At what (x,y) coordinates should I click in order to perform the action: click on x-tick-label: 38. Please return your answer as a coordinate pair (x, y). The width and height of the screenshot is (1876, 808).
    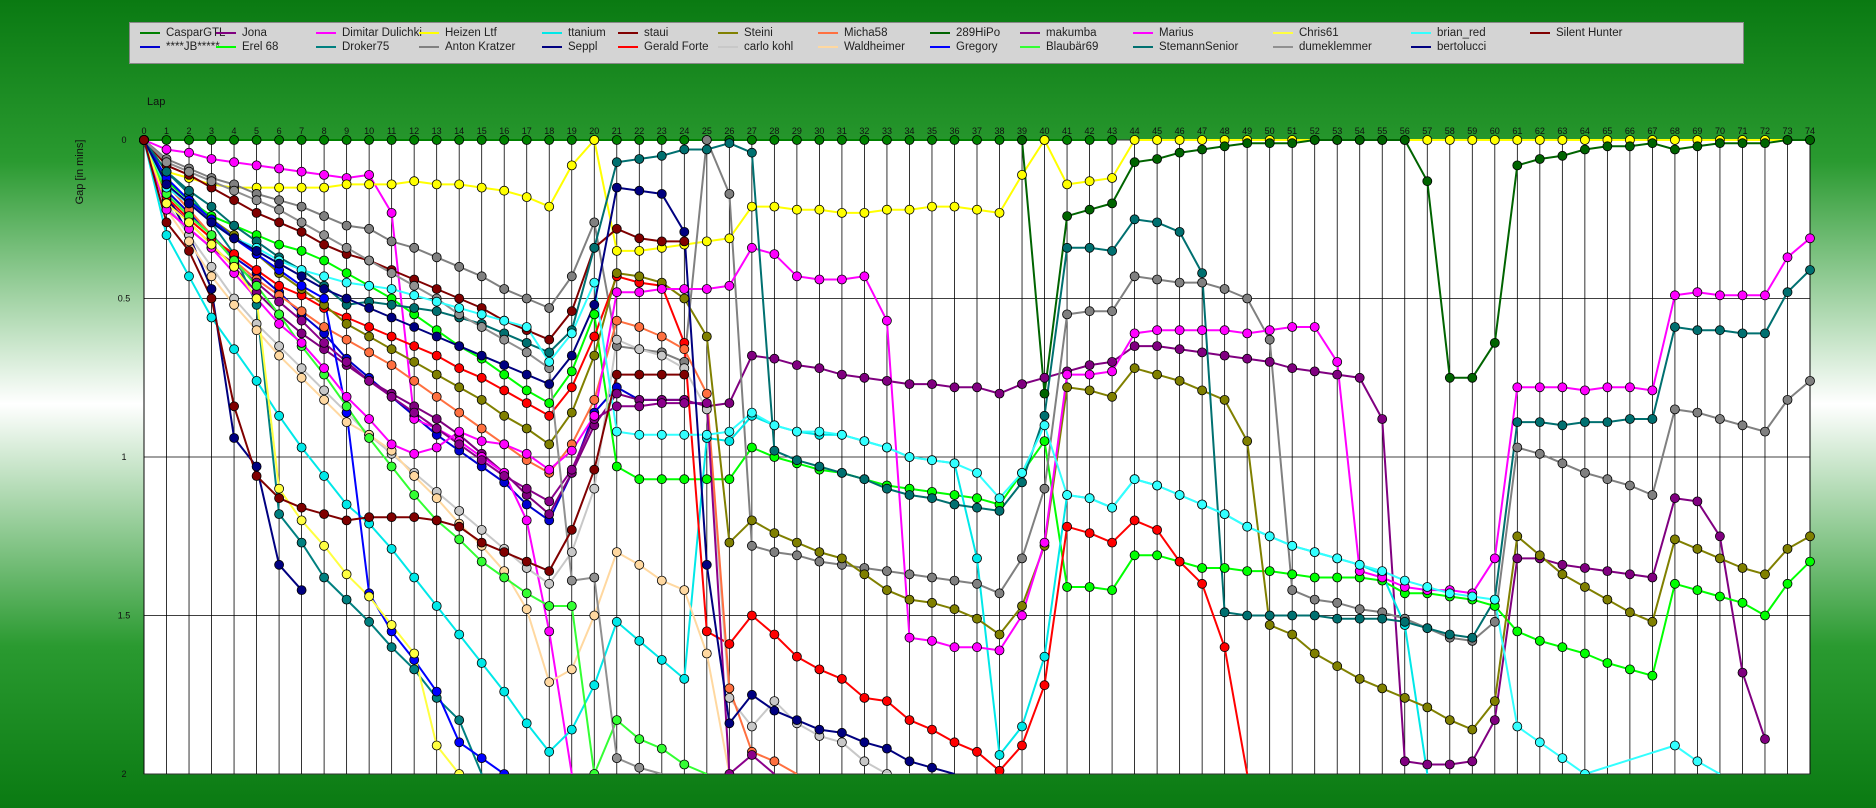
    Looking at the image, I should click on (1000, 131).